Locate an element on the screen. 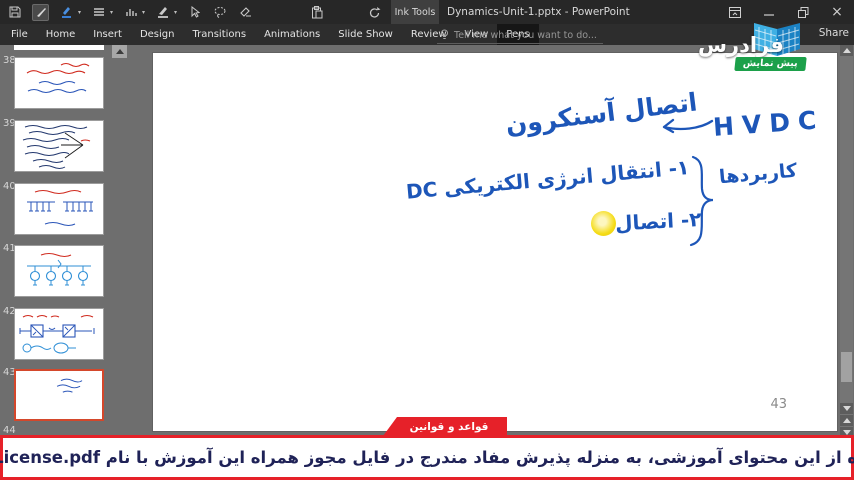  previous-slide-button is located at coordinates (846, 420).